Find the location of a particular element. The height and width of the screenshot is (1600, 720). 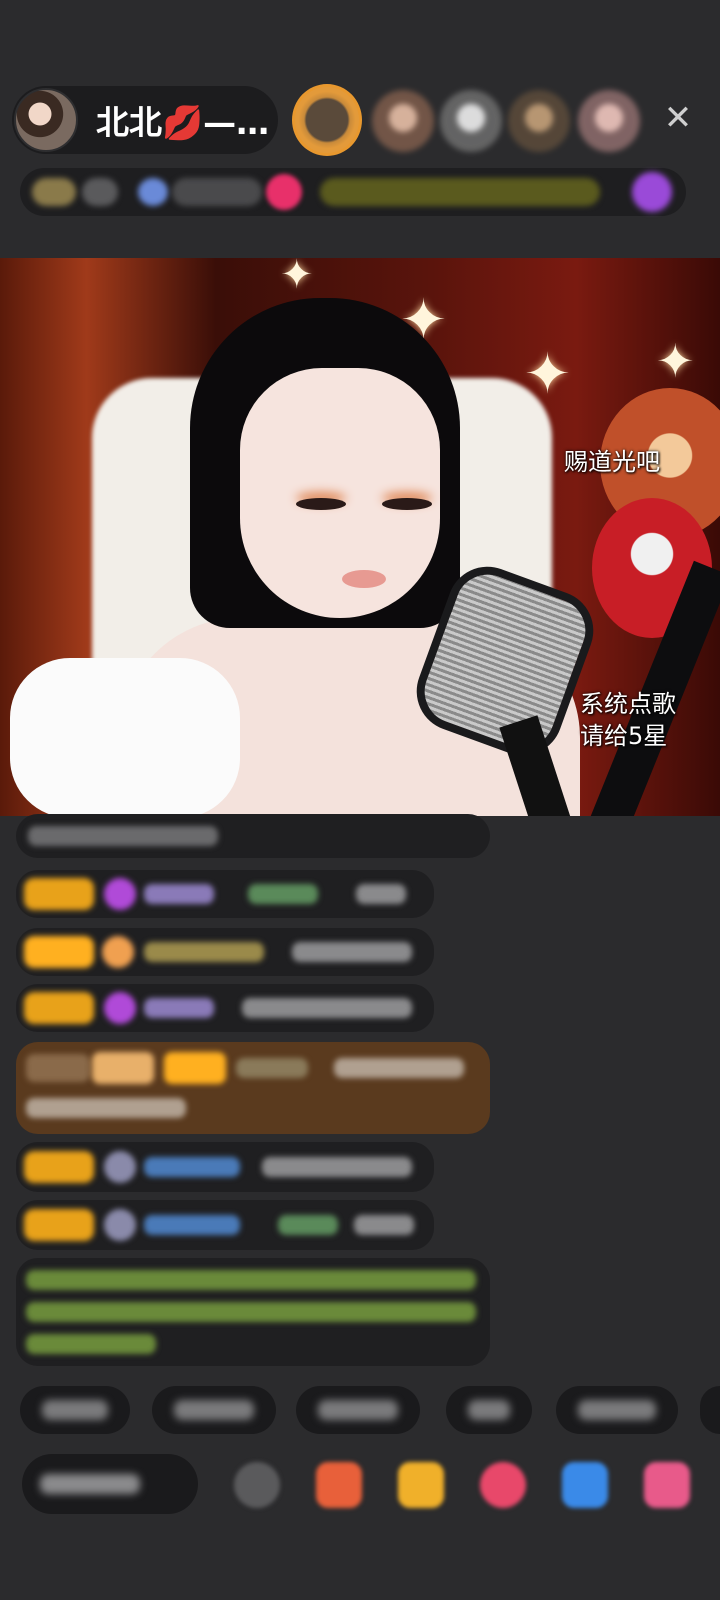

host-avatar is located at coordinates (46, 120).